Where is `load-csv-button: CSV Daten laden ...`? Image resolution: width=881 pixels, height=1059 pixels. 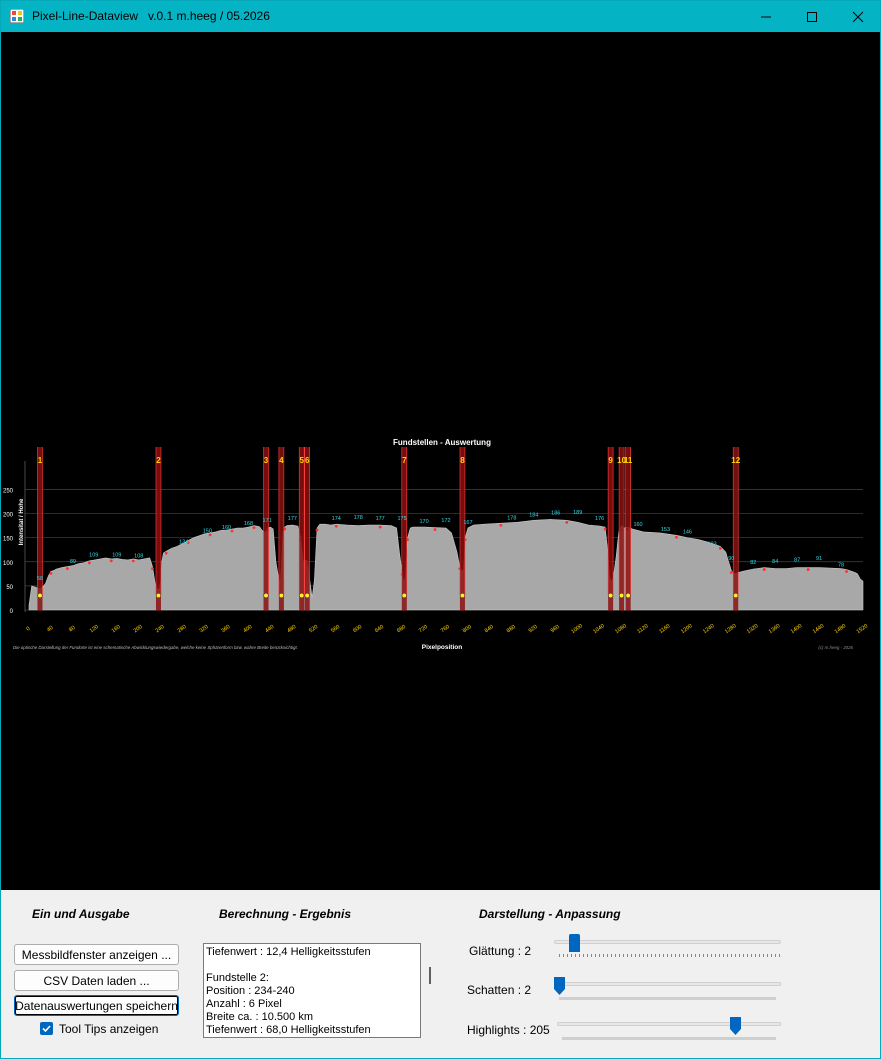
load-csv-button: CSV Daten laden ... is located at coordinates (96, 980).